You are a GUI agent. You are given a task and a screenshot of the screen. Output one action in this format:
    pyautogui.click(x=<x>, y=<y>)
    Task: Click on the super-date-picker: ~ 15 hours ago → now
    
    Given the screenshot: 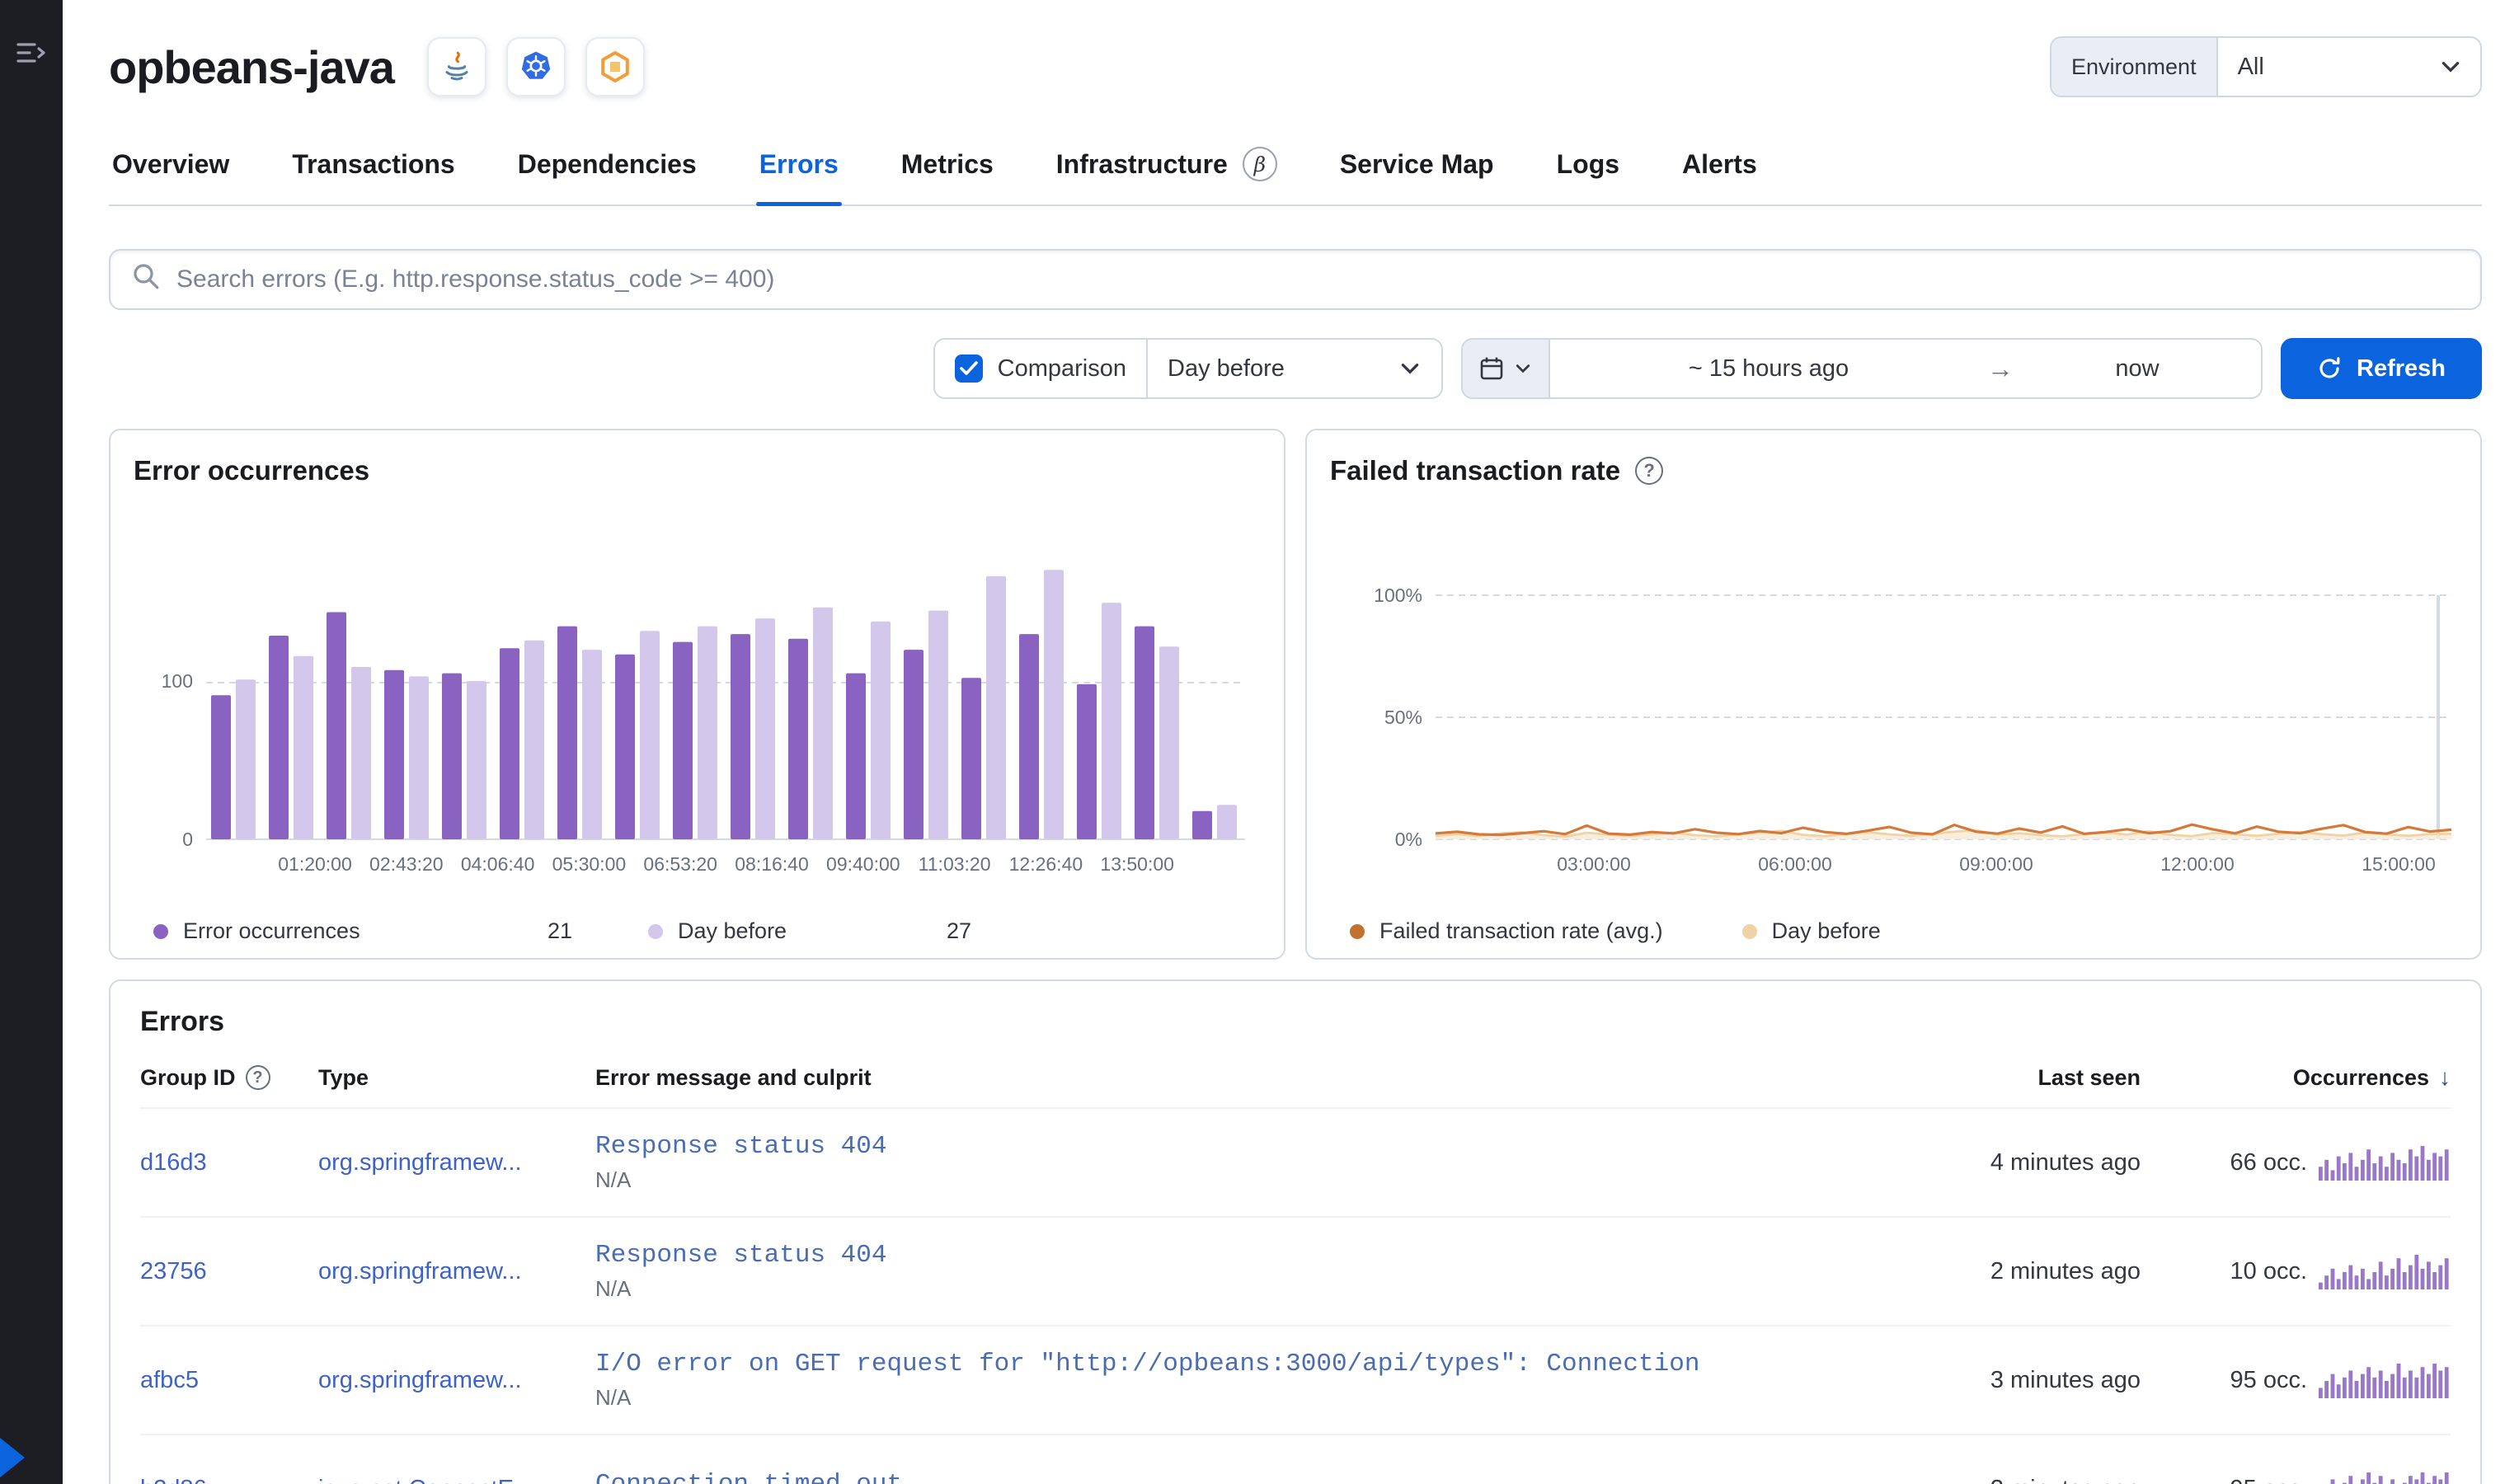 What is the action you would take?
    pyautogui.click(x=1862, y=368)
    